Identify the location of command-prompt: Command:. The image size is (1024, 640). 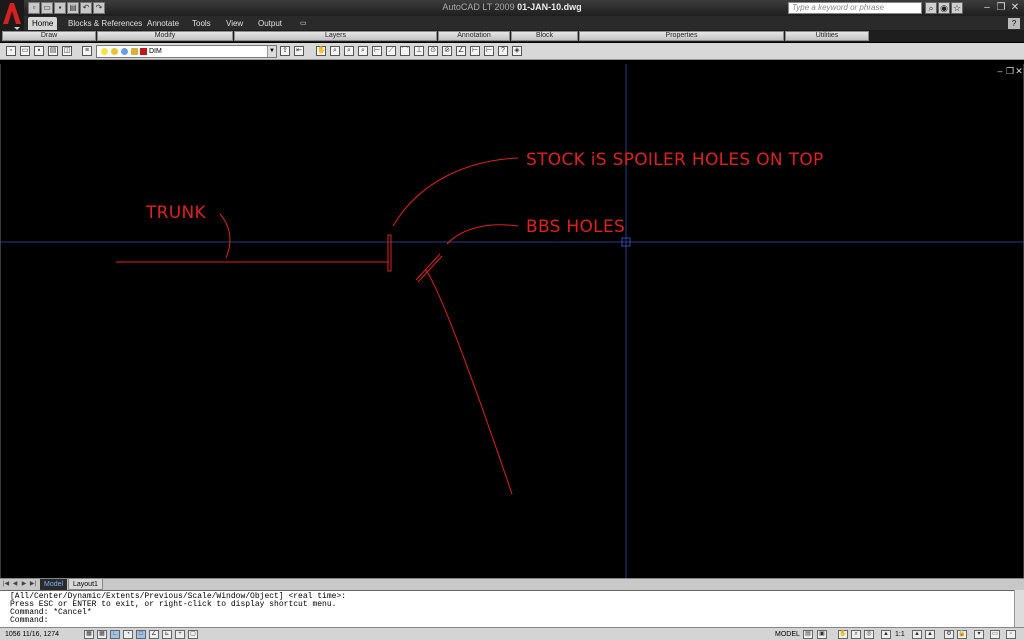
(517, 621).